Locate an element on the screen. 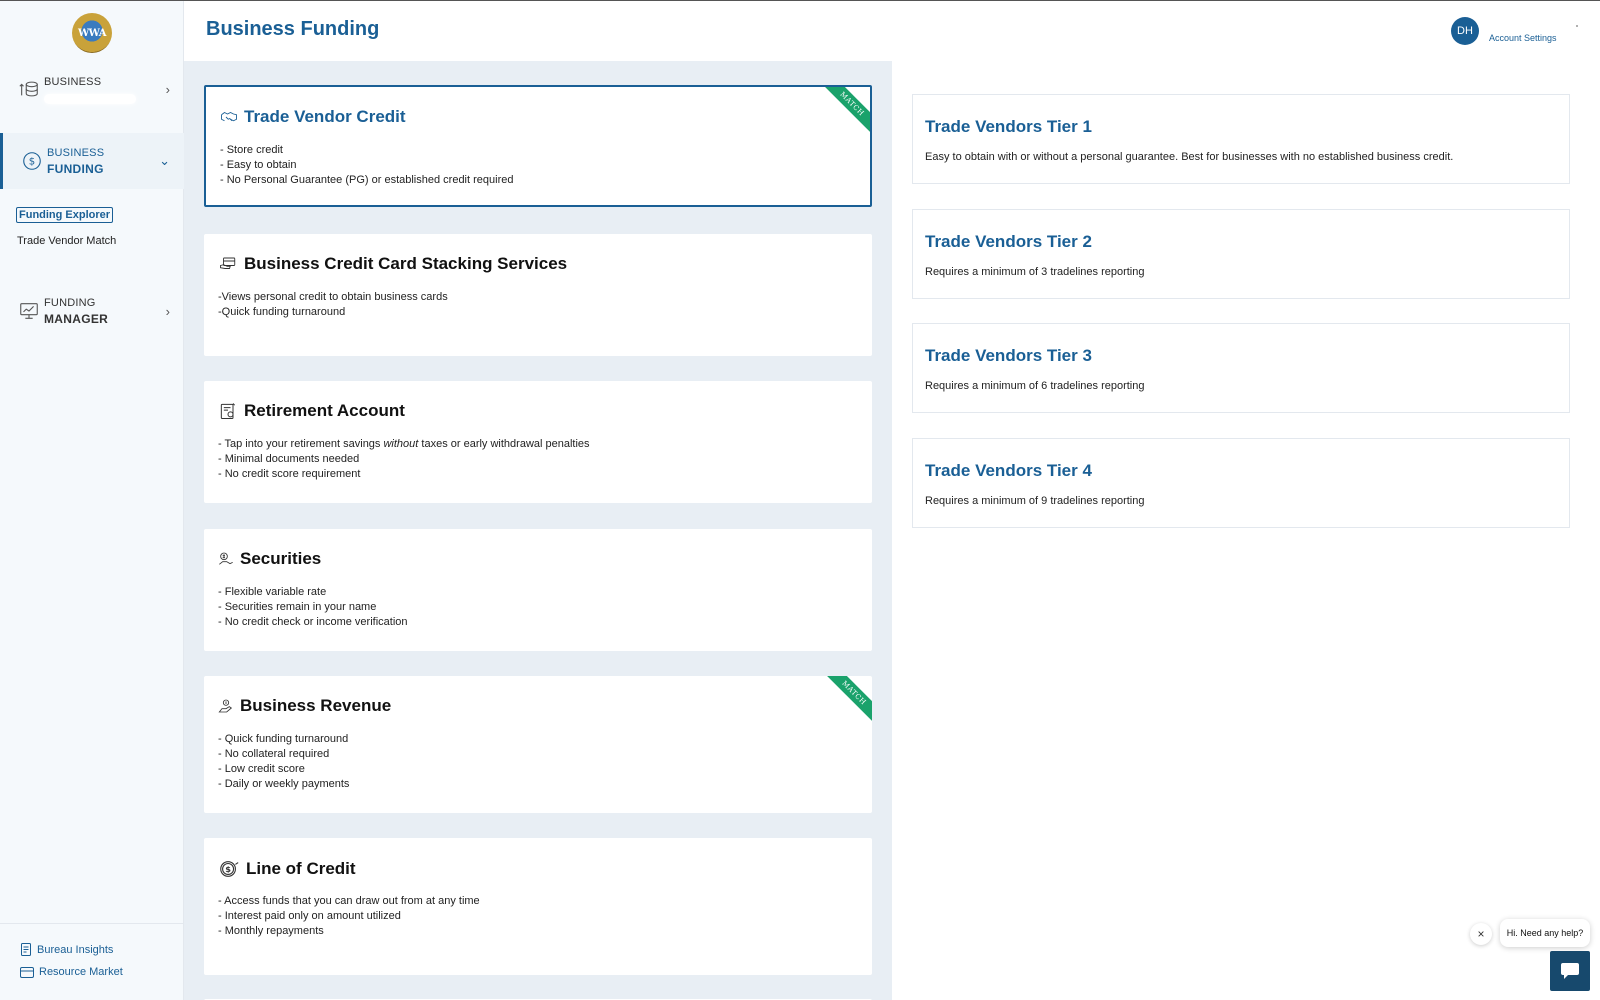 This screenshot has height=1000, width=1600. logo-text: WWA is located at coordinates (92, 33).